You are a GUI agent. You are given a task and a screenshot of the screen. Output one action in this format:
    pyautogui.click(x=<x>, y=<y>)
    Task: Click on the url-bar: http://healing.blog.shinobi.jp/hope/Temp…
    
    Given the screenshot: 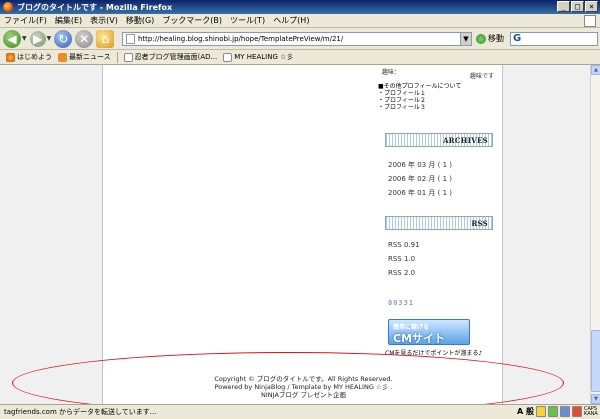 What is the action you would take?
    pyautogui.click(x=297, y=39)
    